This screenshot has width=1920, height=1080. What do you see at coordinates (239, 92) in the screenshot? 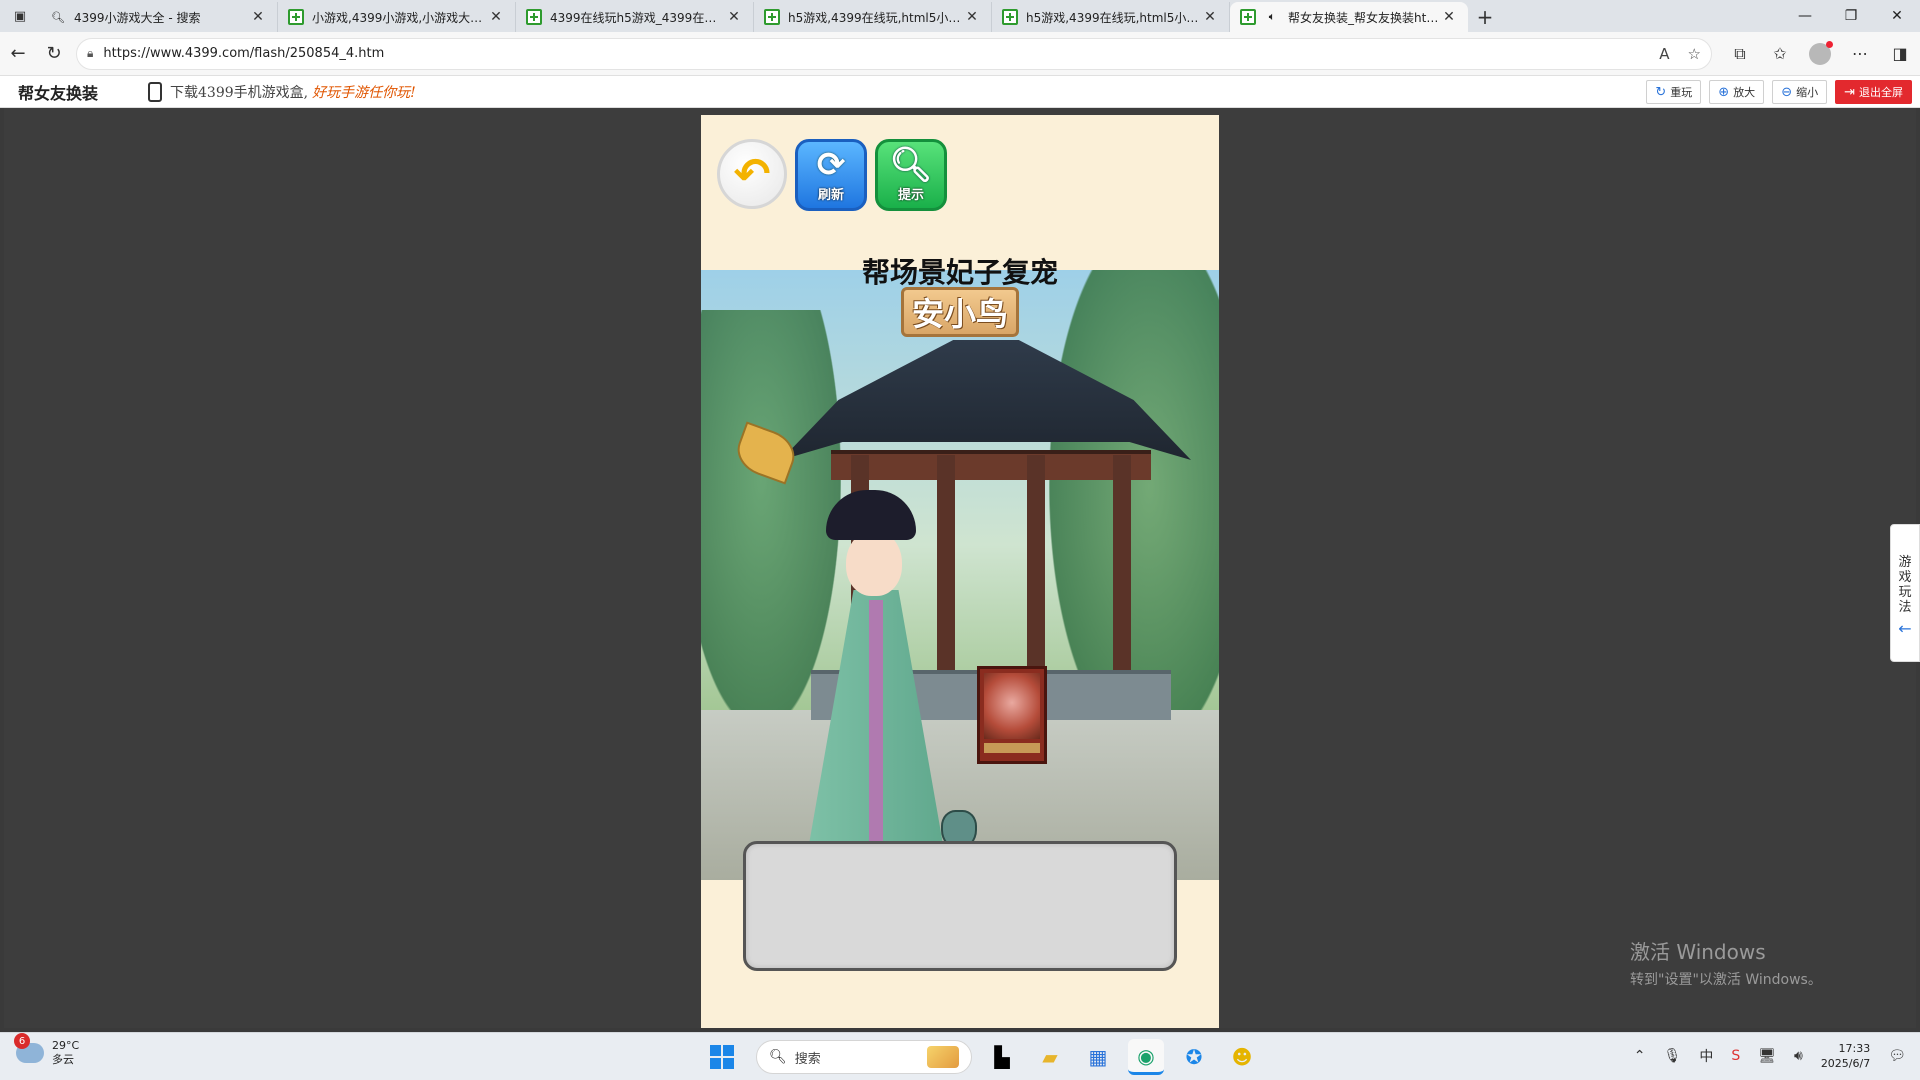
I see `promo-text: 下载4399手机游戏盒,` at bounding box center [239, 92].